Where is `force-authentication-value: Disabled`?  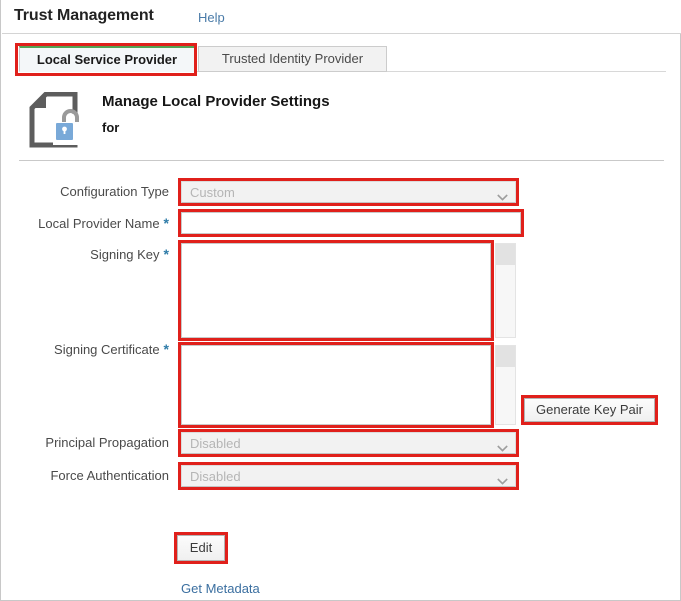
force-authentication-value: Disabled is located at coordinates (215, 476).